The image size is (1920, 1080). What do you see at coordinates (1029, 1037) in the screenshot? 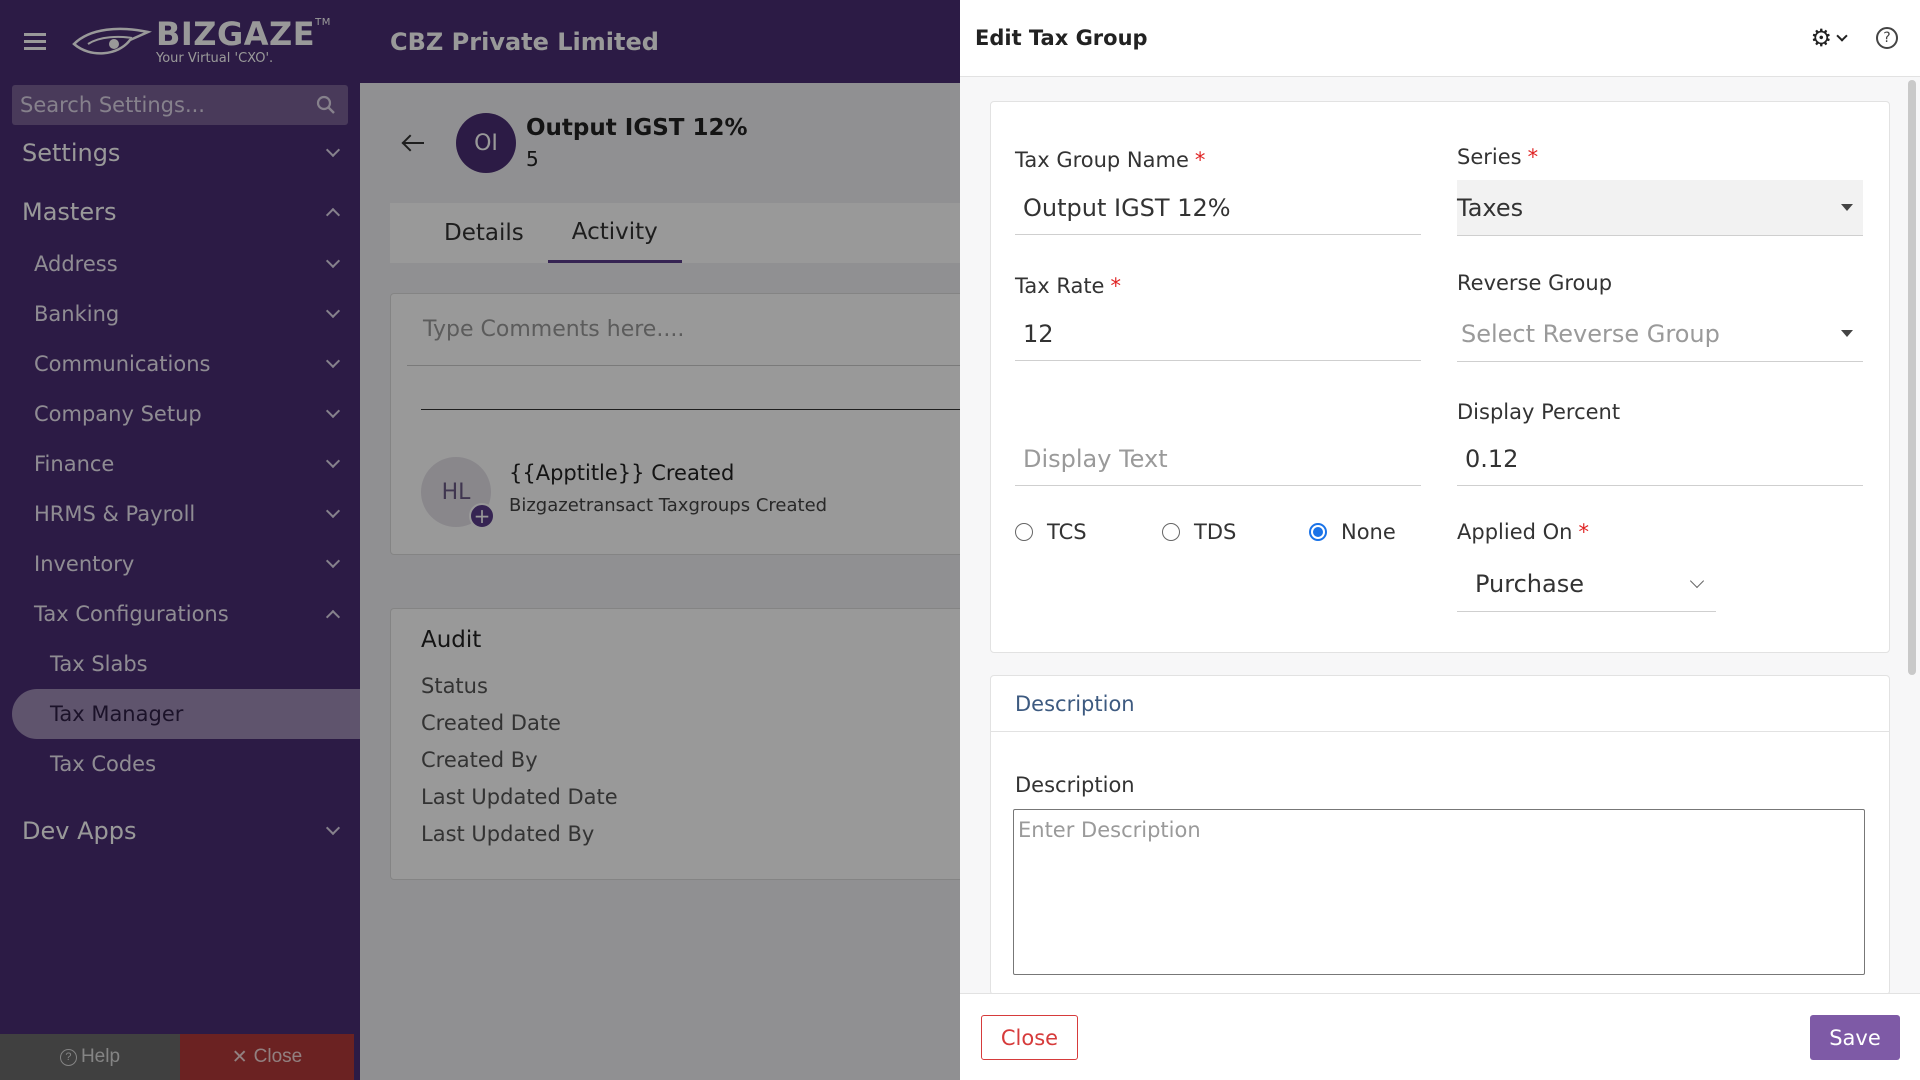
I see `close-button: Close` at bounding box center [1029, 1037].